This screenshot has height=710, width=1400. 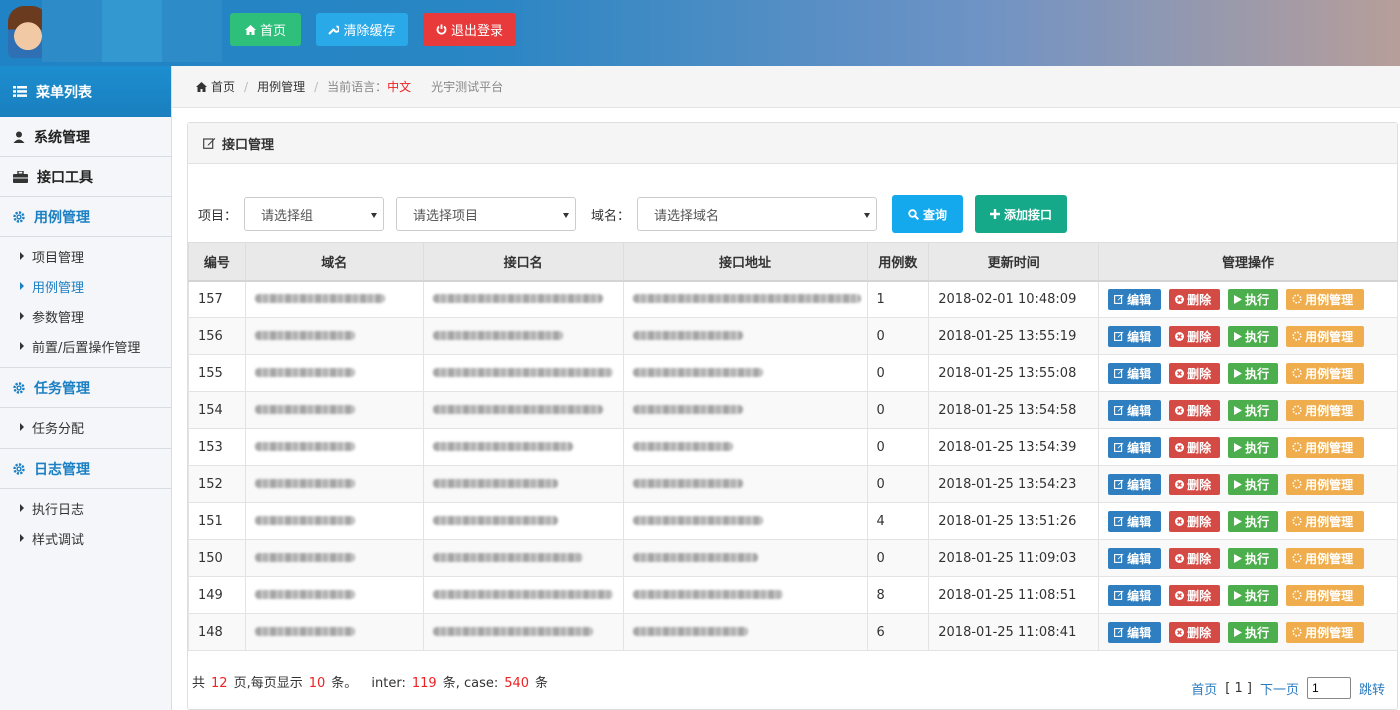 I want to click on table-row: 155 0 2018-01-25 13:55:08 编辑 删除 执行 用例管理, so click(x=793, y=373).